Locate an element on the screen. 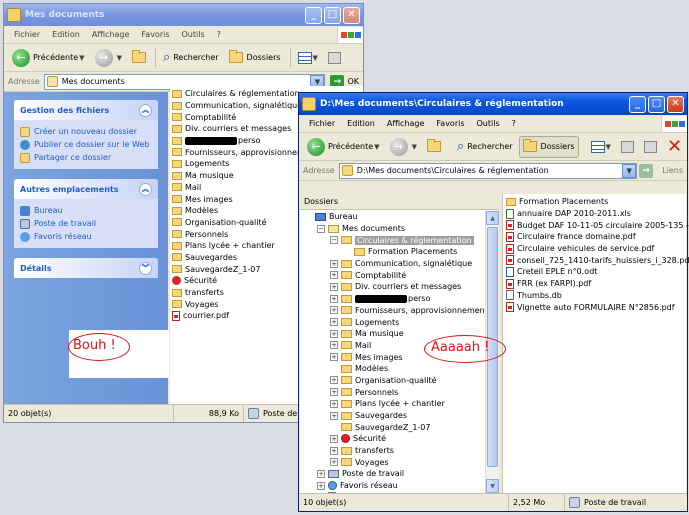  expand-icon: ︾ is located at coordinates (145, 268).